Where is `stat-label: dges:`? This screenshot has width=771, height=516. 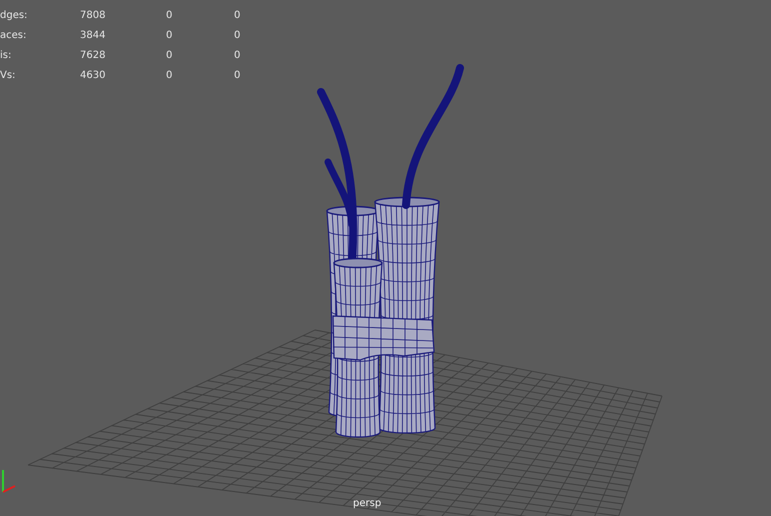 stat-label: dges: is located at coordinates (14, 16).